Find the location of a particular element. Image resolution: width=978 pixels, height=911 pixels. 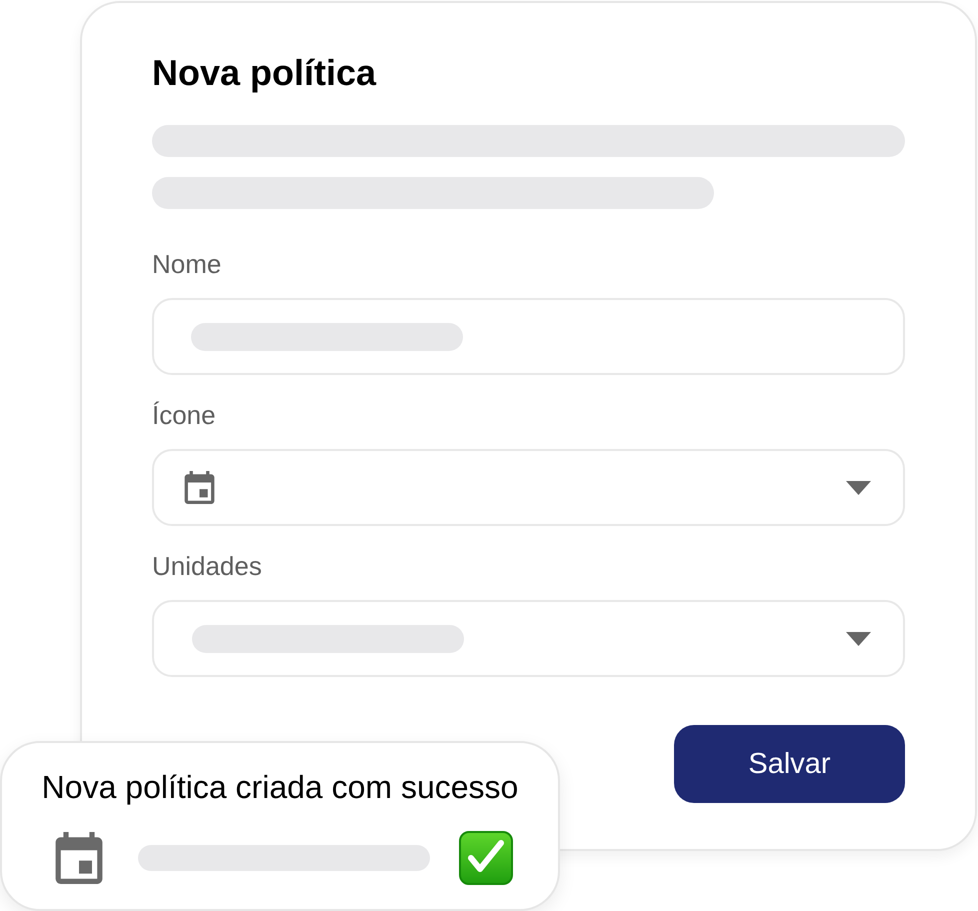

field-label: Unidades is located at coordinates (207, 566).